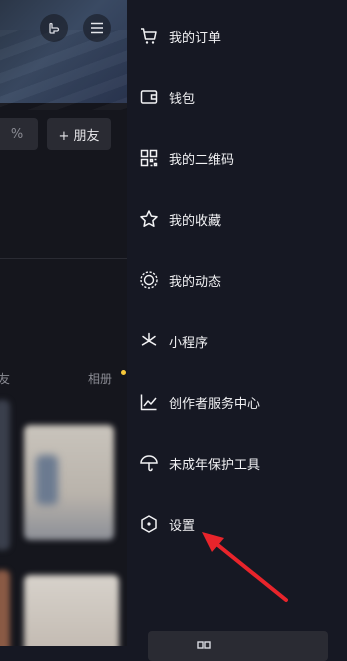  What do you see at coordinates (100, 378) in the screenshot?
I see `tab-album: 相册` at bounding box center [100, 378].